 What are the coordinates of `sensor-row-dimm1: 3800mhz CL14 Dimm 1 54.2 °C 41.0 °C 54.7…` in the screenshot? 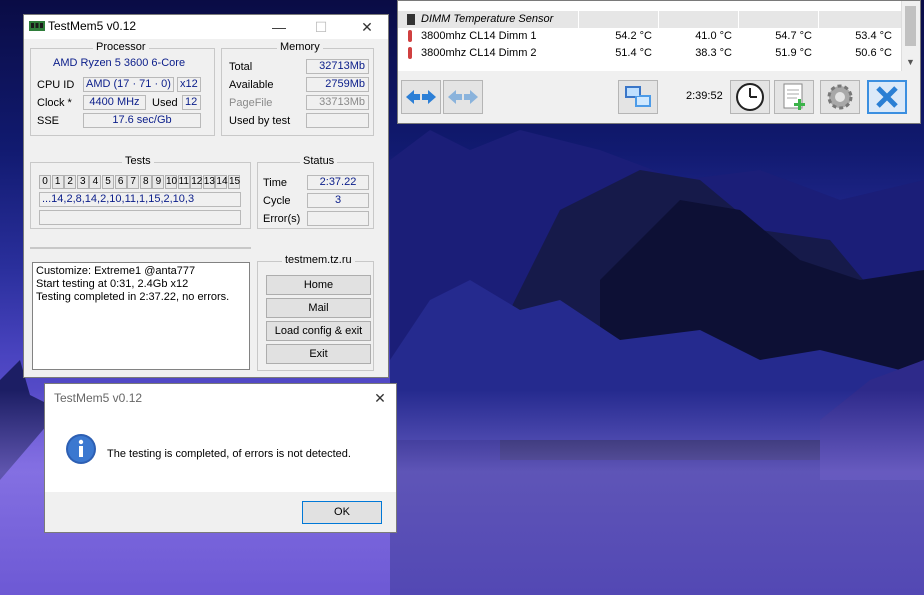 It's located at (649, 36).